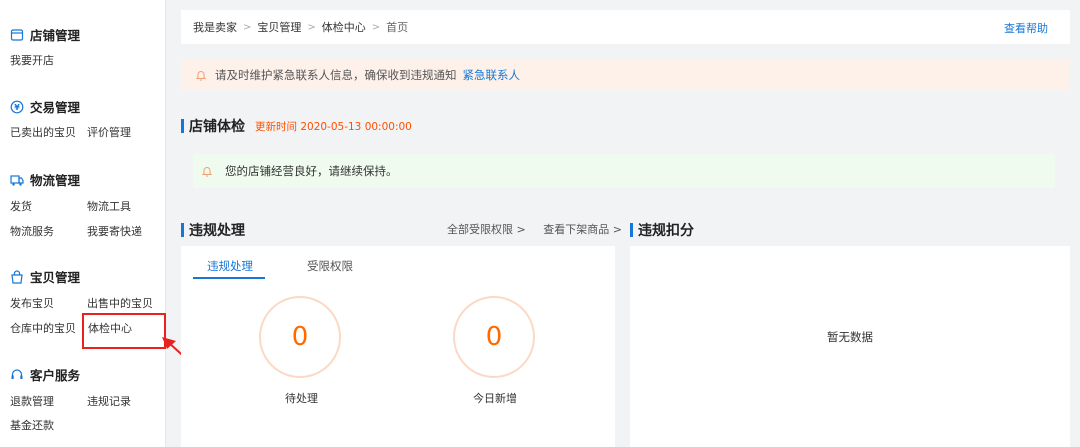 The width and height of the screenshot is (1080, 447). I want to click on pending-count: 0, so click(300, 337).